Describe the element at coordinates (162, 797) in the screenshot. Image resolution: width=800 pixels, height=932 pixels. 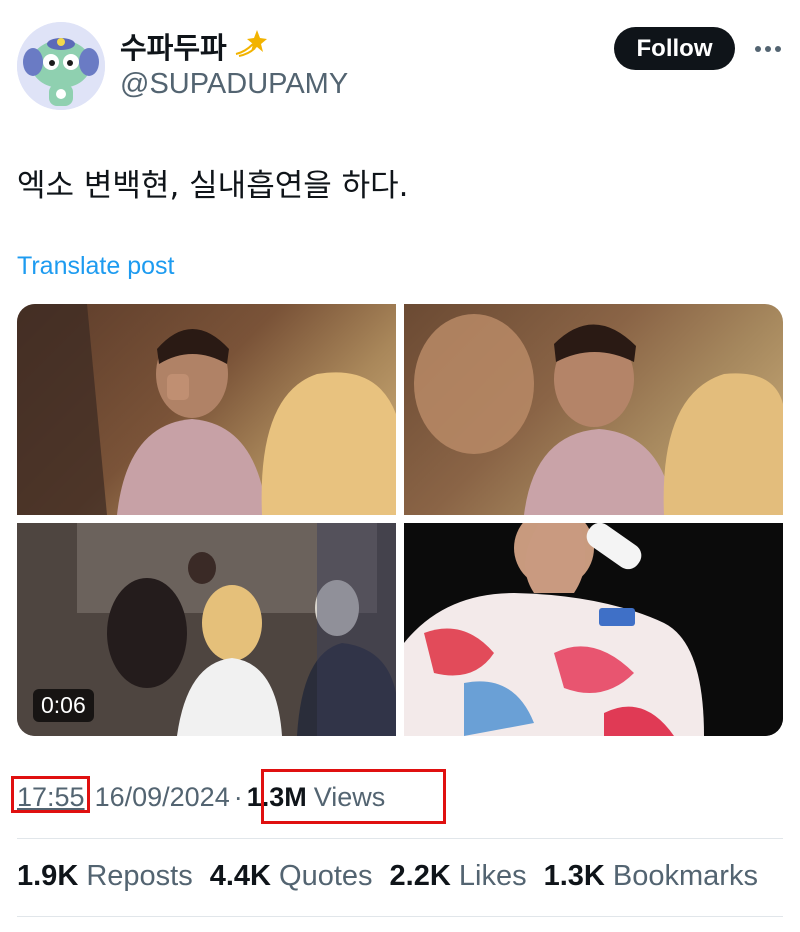
I see `post-date: 16/09/2024` at that location.